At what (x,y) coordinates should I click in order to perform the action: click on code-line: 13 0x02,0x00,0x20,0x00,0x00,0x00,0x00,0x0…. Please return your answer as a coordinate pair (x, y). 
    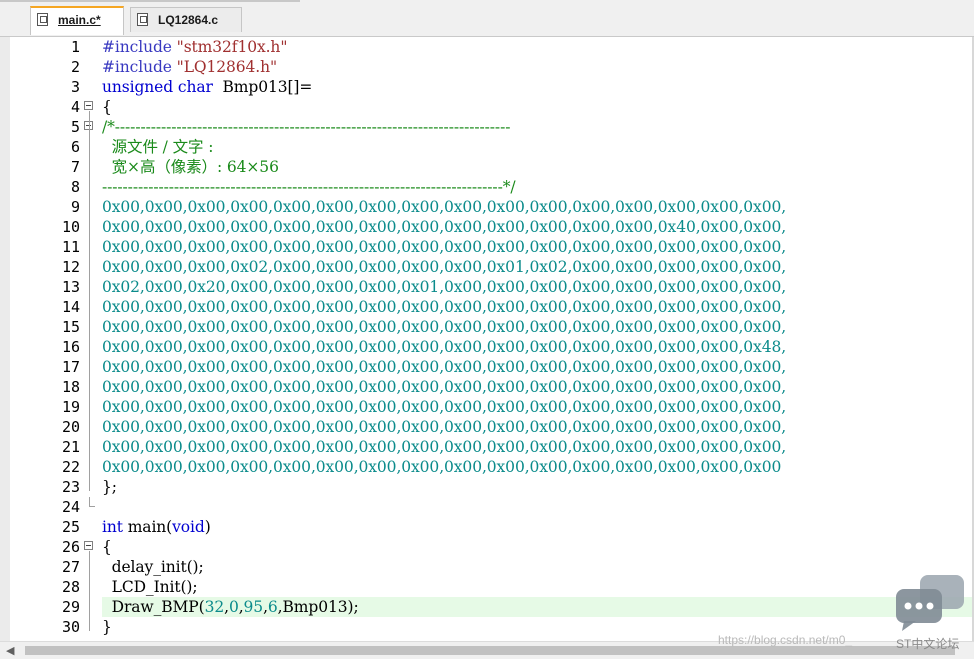
    Looking at the image, I should click on (487, 287).